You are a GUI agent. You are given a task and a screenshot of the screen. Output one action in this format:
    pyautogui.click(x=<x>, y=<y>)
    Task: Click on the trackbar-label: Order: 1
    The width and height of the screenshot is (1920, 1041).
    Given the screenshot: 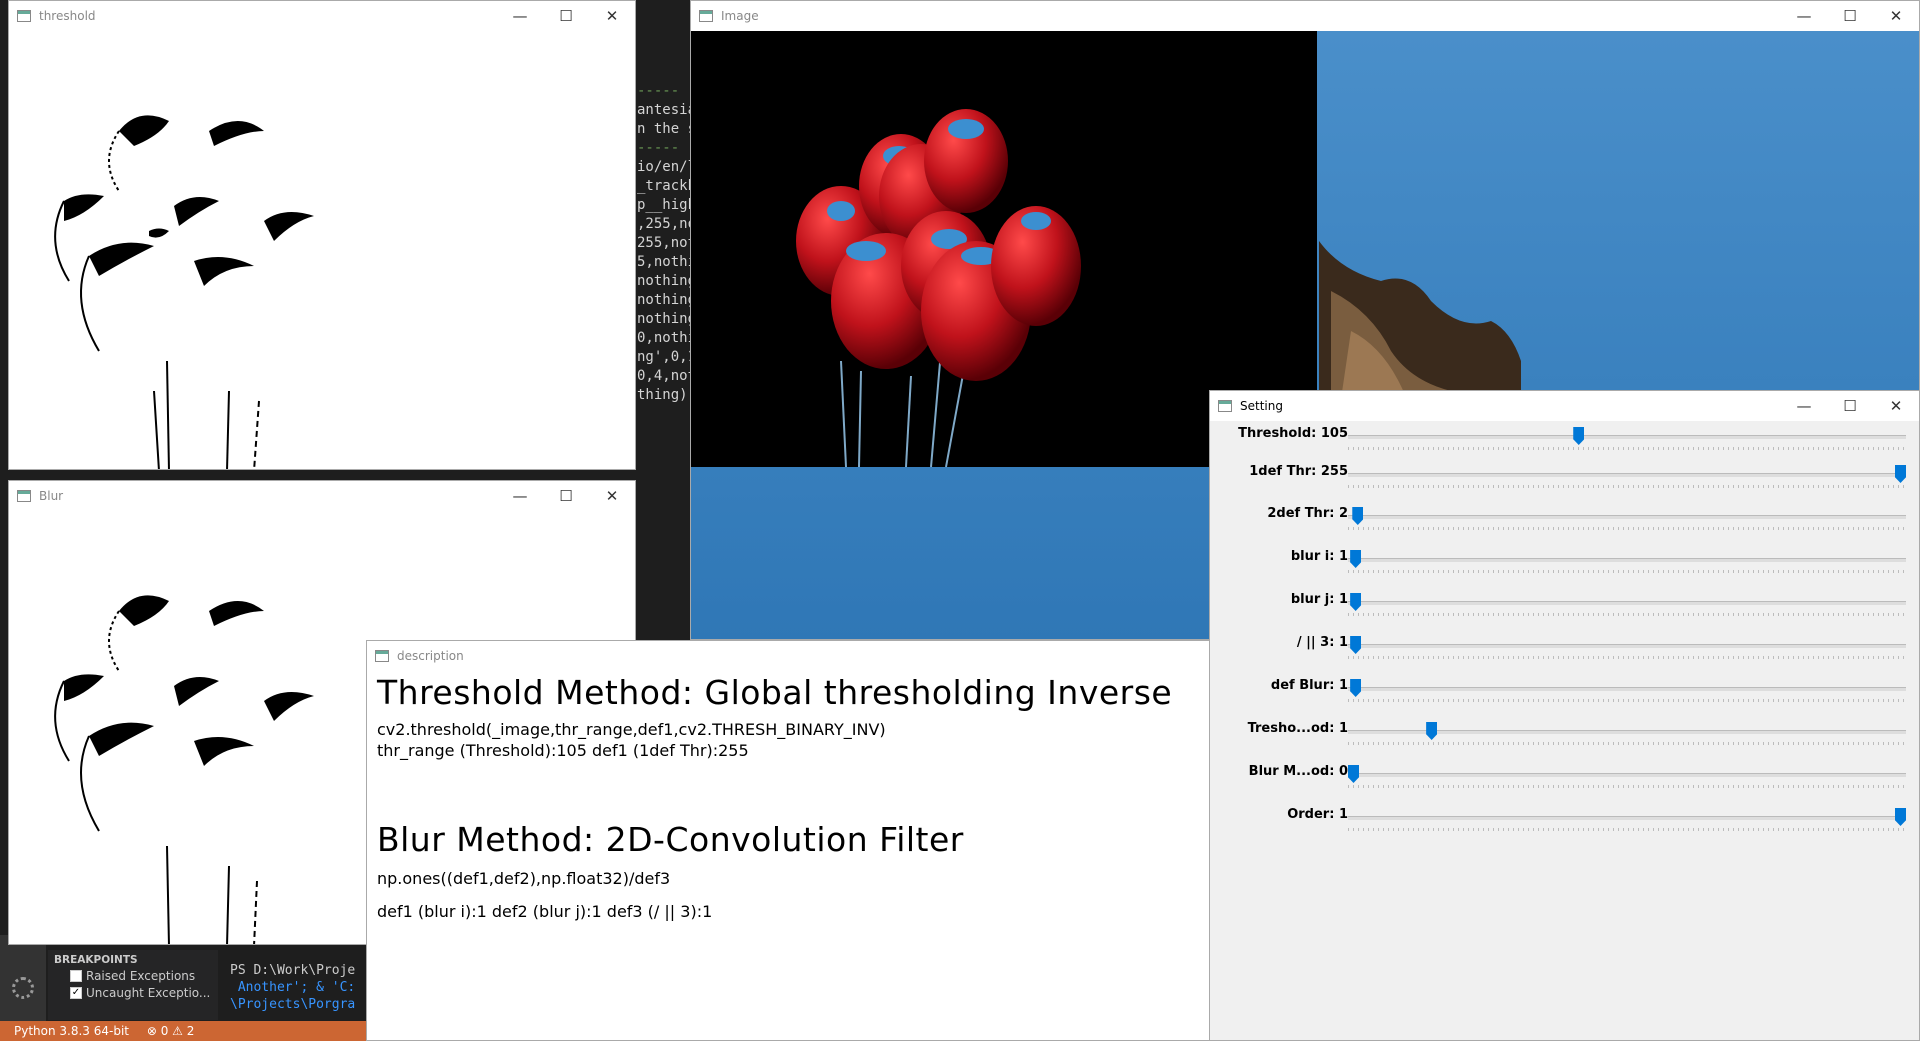 What is the action you would take?
    pyautogui.click(x=1317, y=814)
    